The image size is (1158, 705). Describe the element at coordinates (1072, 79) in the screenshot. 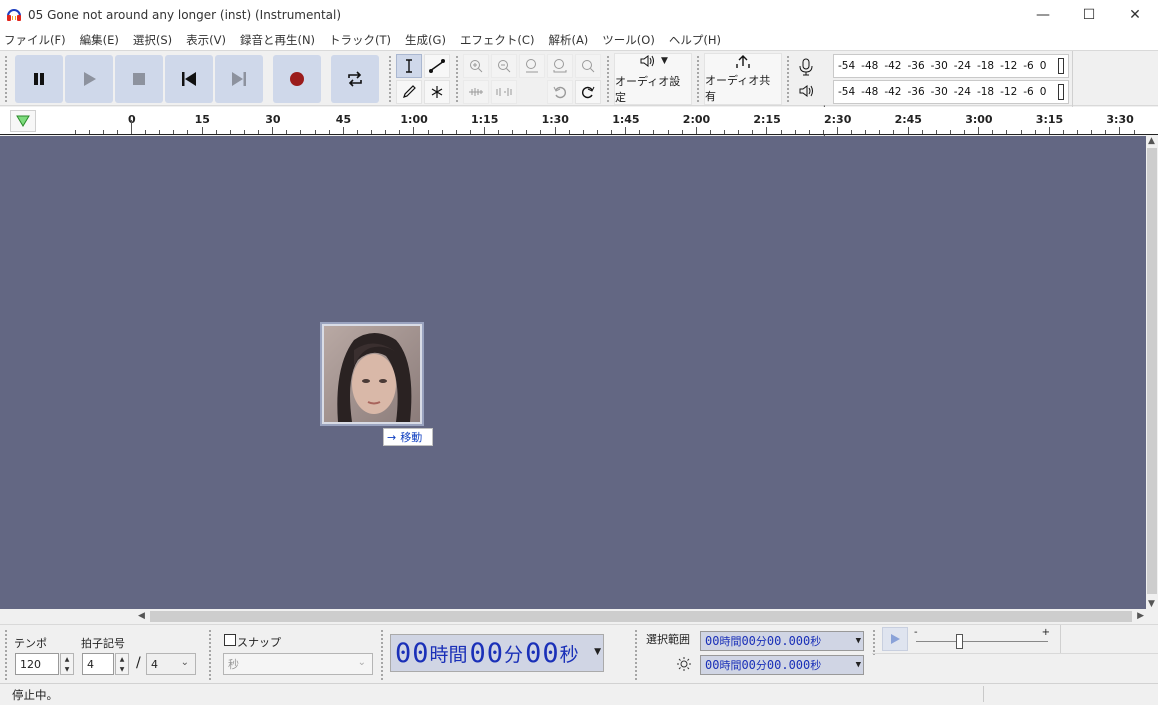

I see `toolbar-divider` at that location.